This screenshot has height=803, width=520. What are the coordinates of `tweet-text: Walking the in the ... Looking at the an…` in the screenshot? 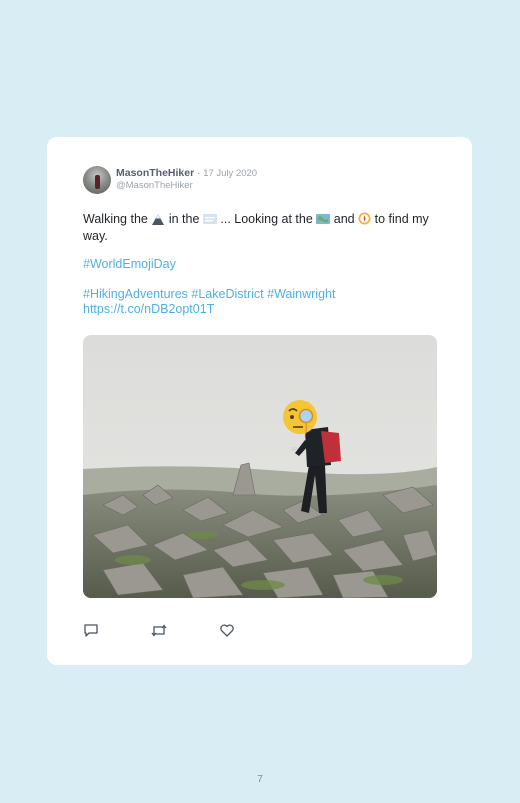 It's located at (258, 228).